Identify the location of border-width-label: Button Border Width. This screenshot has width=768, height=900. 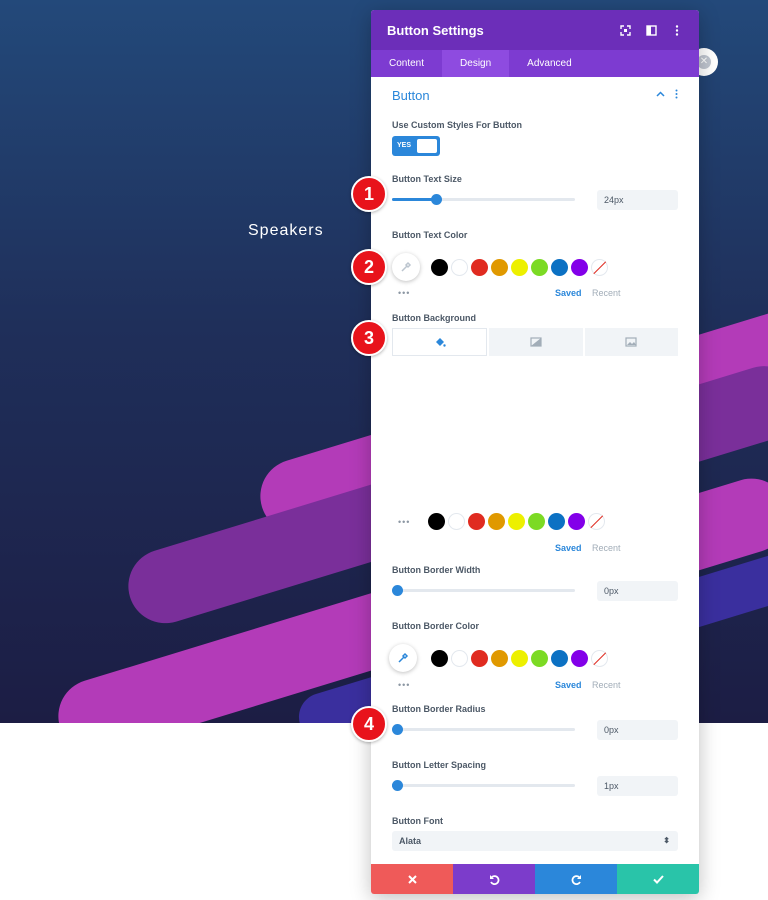
(436, 570).